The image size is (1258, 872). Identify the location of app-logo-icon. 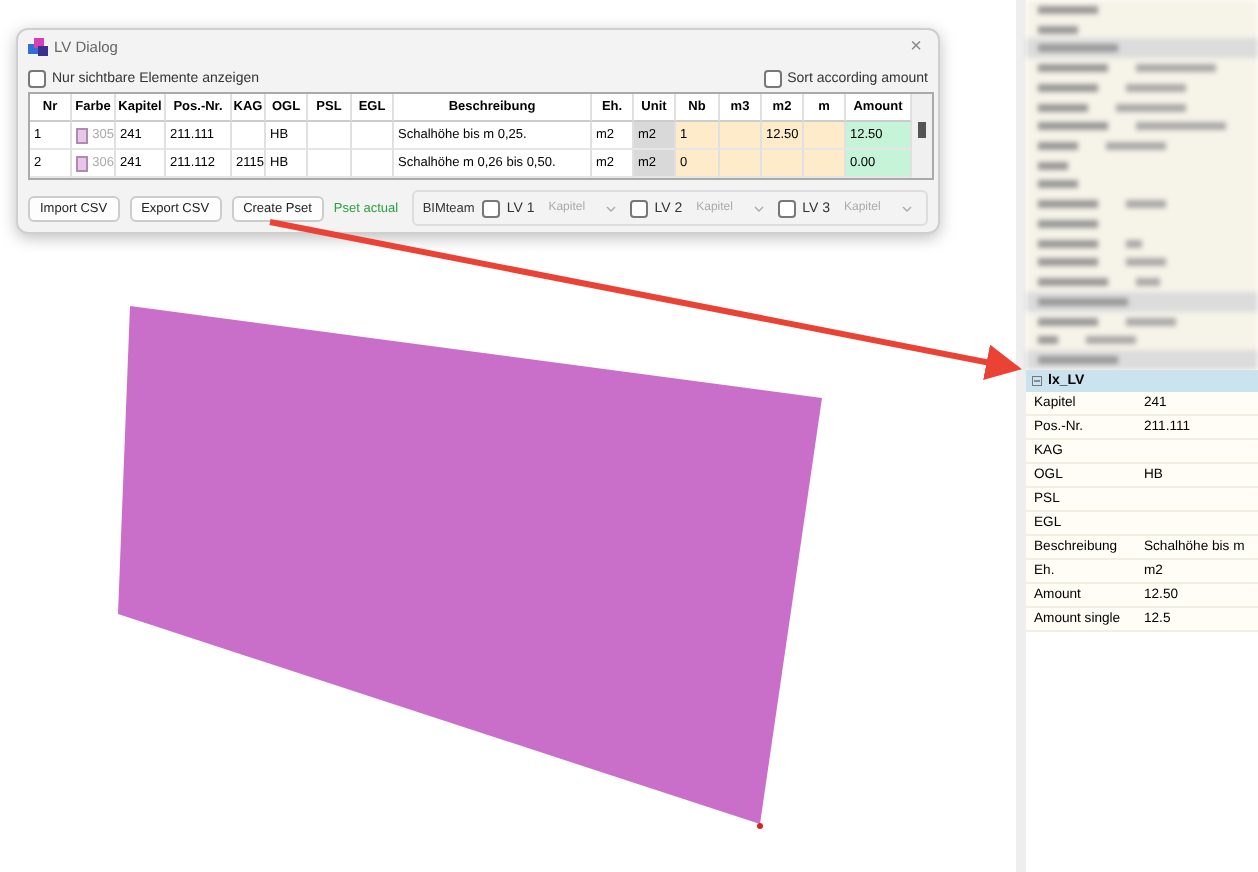
(38, 47).